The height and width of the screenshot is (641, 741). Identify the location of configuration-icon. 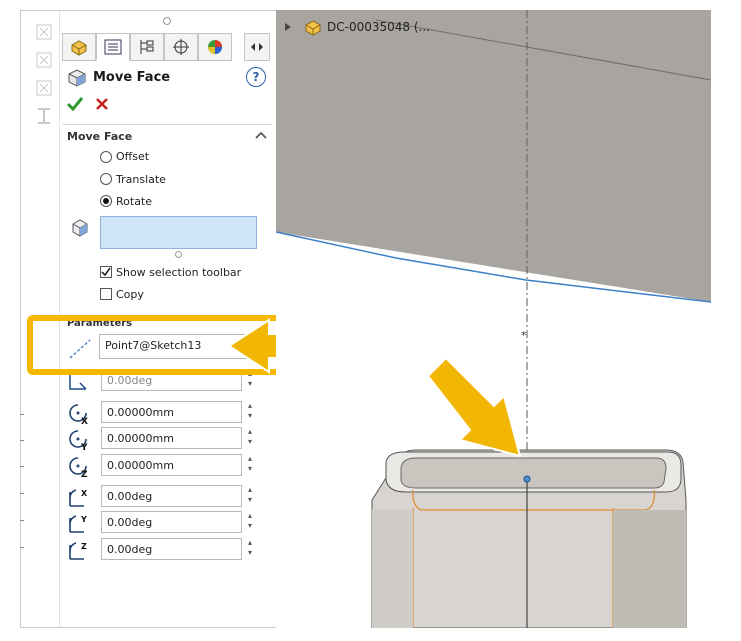
(147, 47).